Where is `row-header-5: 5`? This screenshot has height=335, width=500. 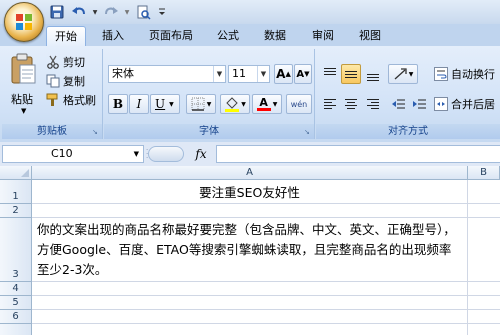 row-header-5: 5 is located at coordinates (16, 303).